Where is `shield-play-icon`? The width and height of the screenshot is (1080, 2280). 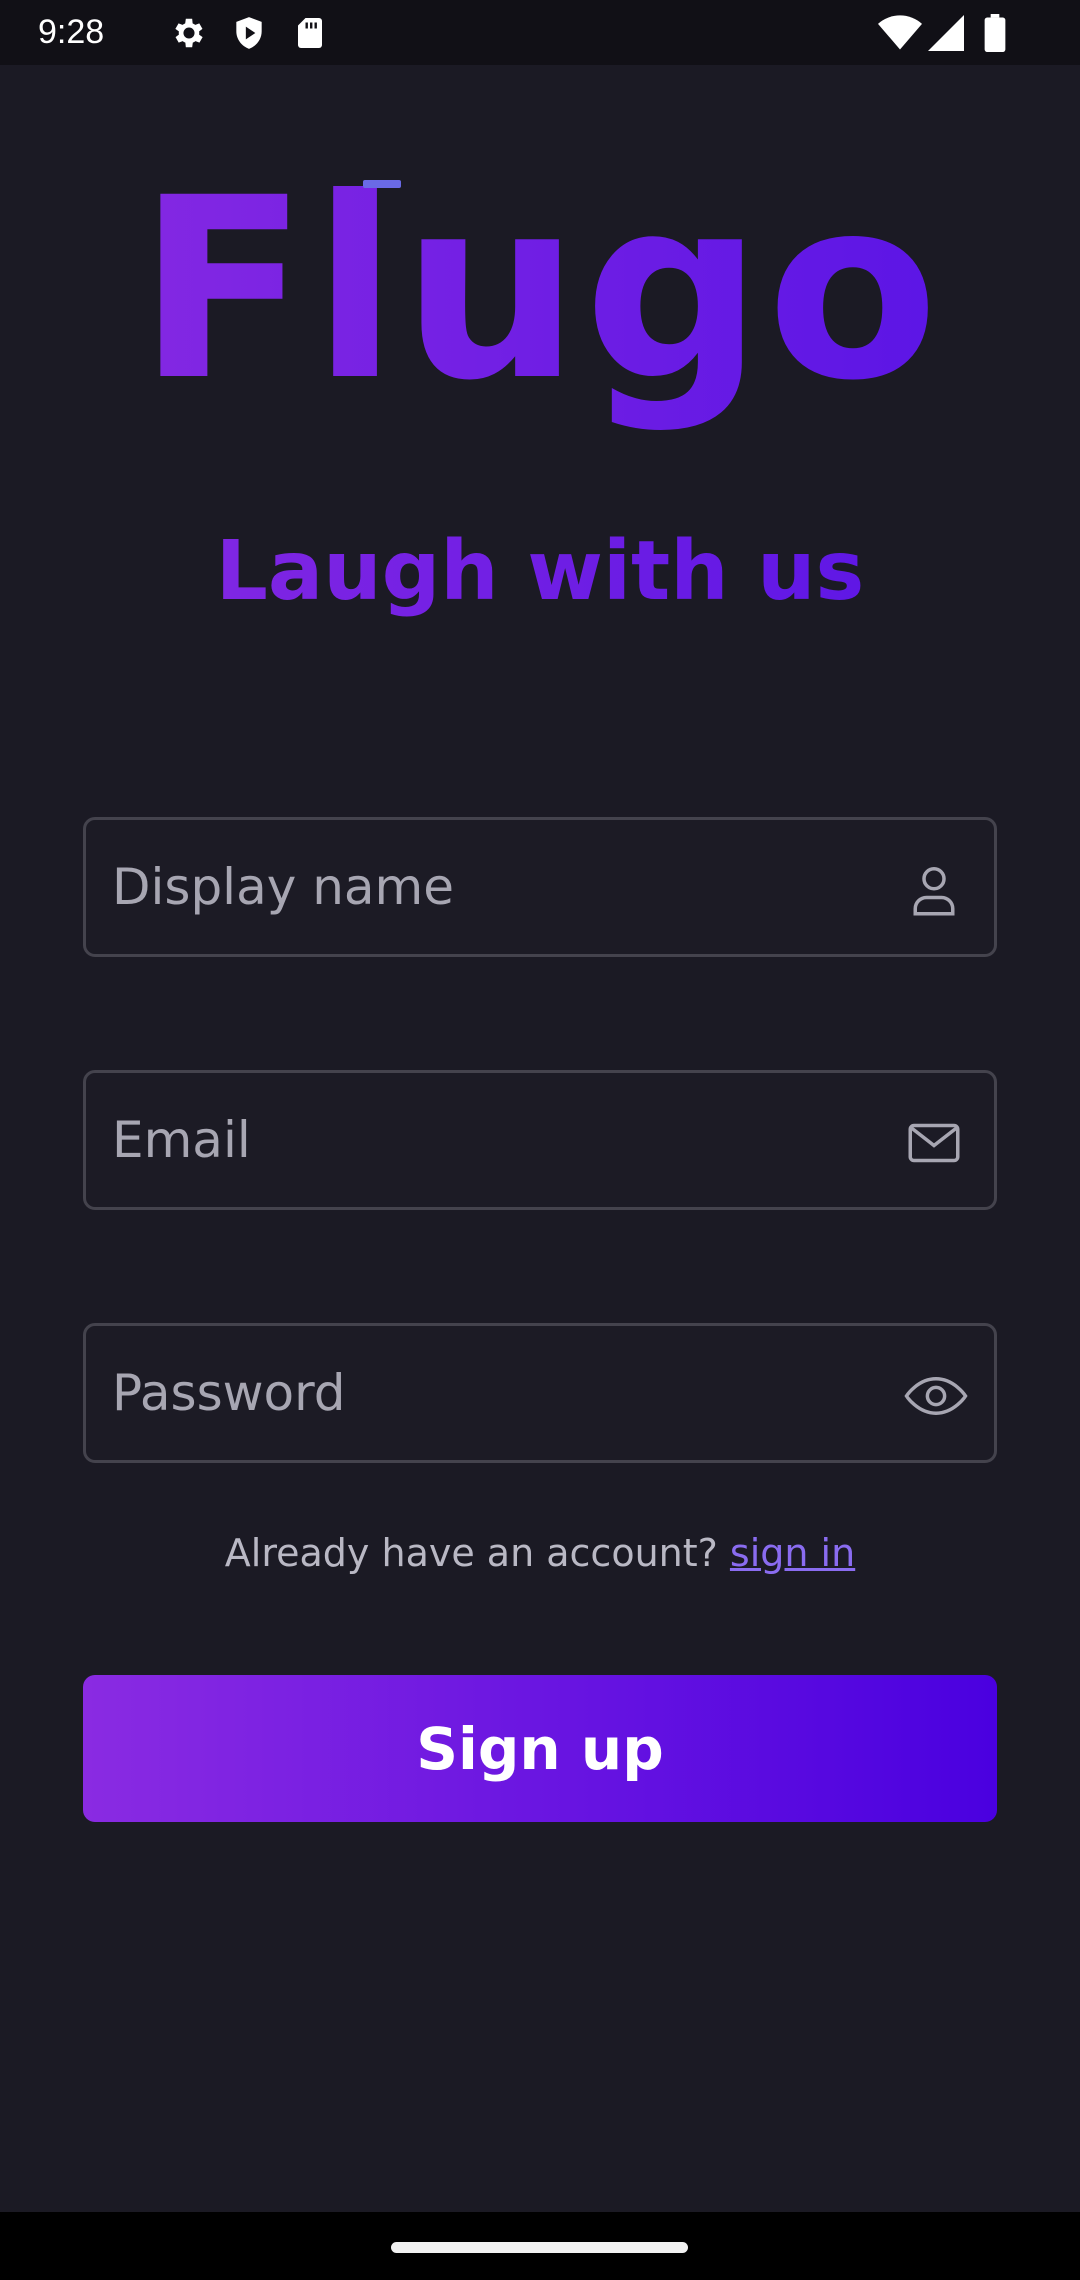
shield-play-icon is located at coordinates (249, 33).